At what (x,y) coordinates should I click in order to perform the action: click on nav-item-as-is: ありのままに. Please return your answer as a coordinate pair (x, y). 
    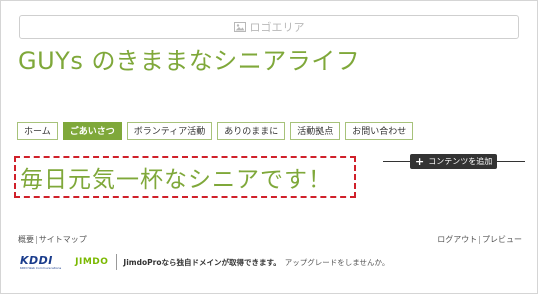
    Looking at the image, I should click on (251, 131).